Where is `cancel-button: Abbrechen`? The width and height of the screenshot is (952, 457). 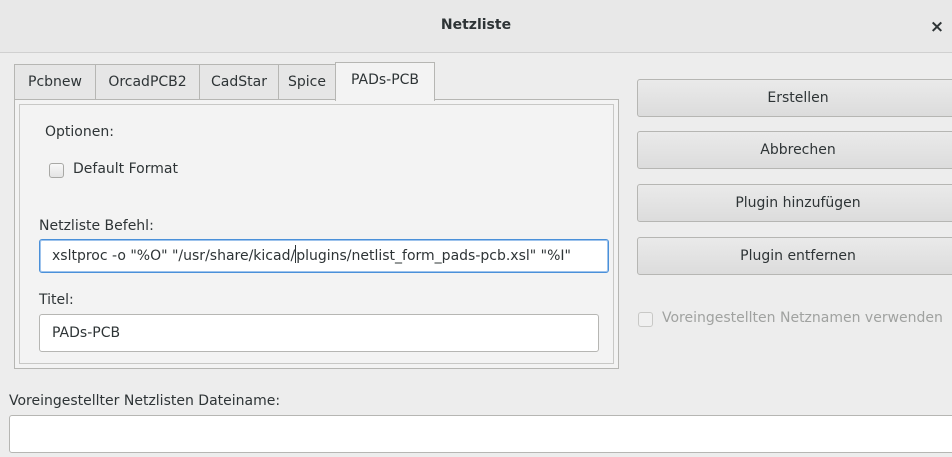 cancel-button: Abbrechen is located at coordinates (794, 150).